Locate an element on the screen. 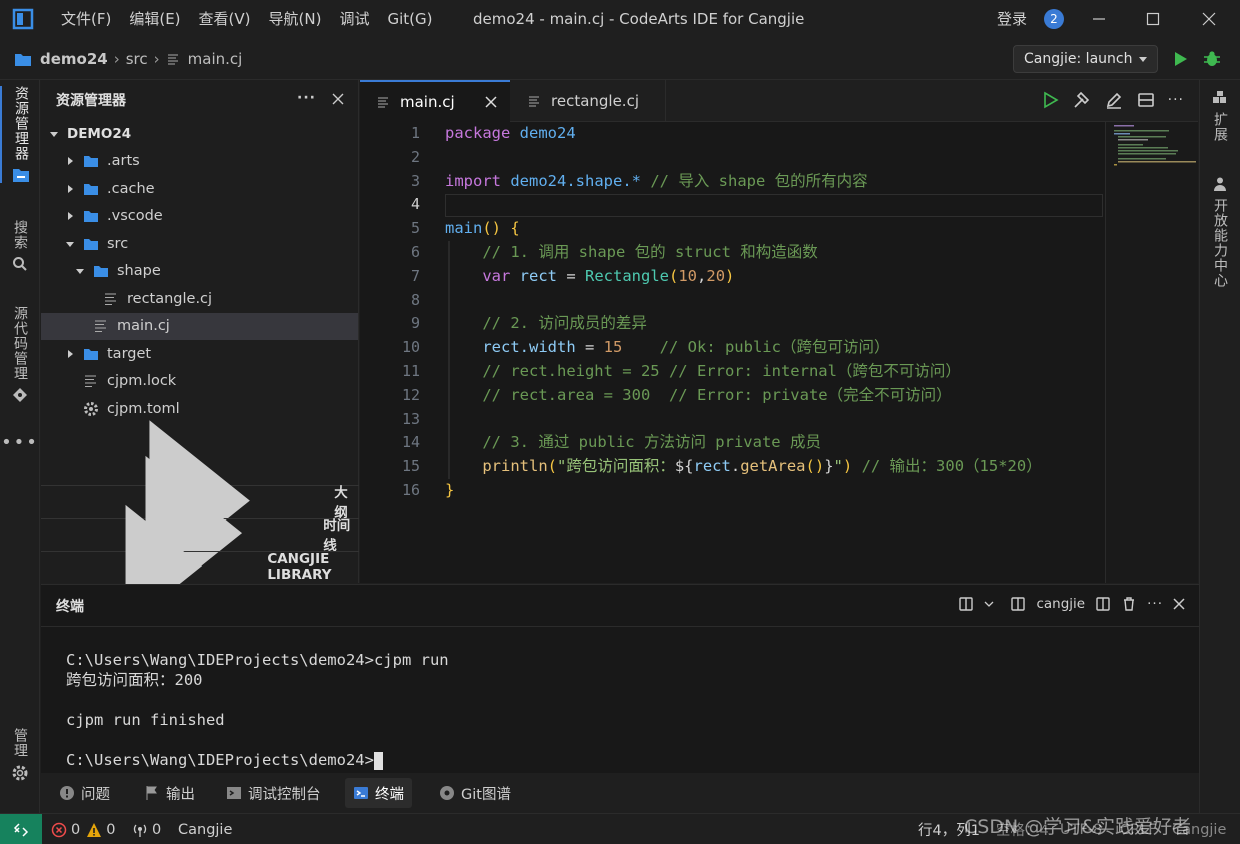 The image size is (1240, 844). split-editor-icon is located at coordinates (1146, 100).